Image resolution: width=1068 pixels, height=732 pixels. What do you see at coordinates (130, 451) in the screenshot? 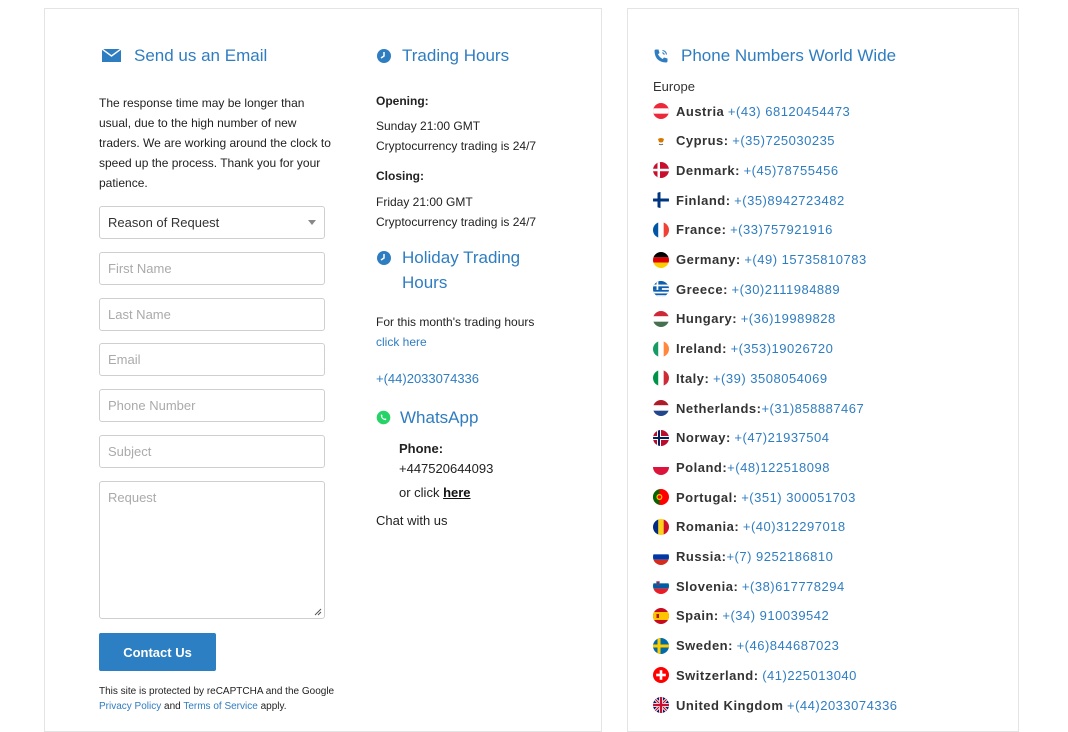
I see `subject-placeholder: Subject` at bounding box center [130, 451].